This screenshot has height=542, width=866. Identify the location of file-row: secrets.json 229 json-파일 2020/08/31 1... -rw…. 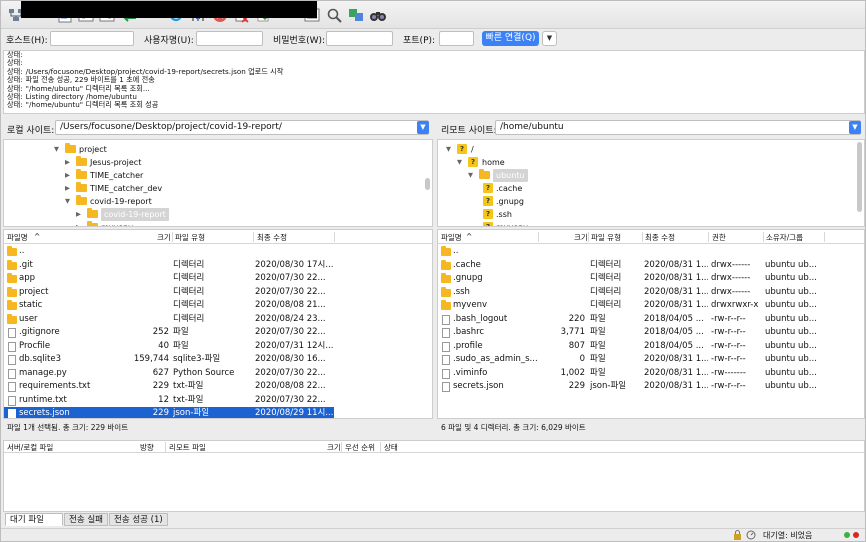
(651, 387).